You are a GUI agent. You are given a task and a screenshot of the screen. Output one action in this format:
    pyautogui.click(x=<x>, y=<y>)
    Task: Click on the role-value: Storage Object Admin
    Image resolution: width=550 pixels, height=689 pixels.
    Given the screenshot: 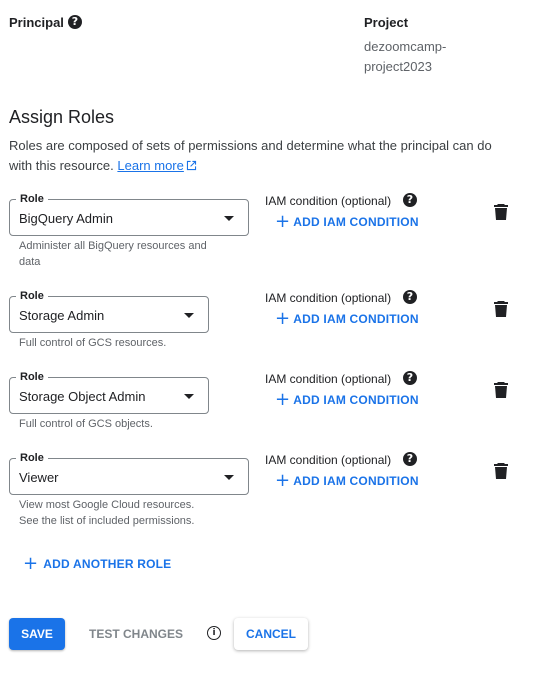 What is the action you would take?
    pyautogui.click(x=82, y=396)
    